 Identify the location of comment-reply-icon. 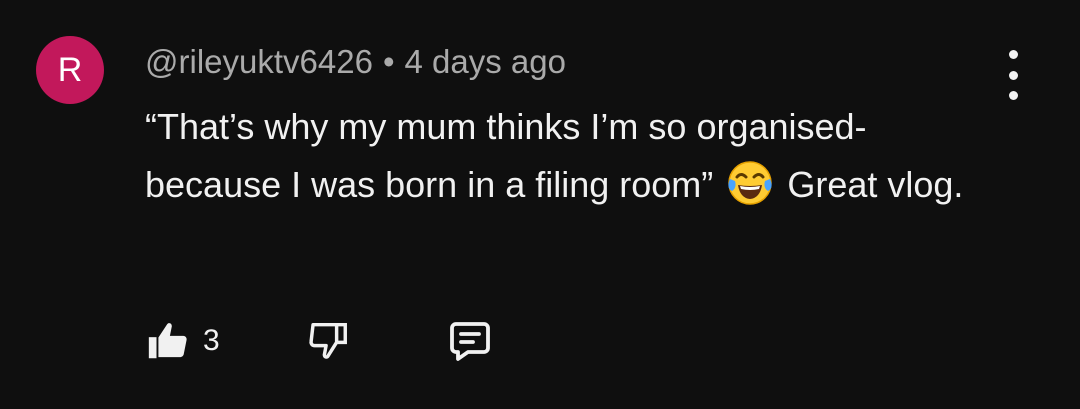
(469, 341).